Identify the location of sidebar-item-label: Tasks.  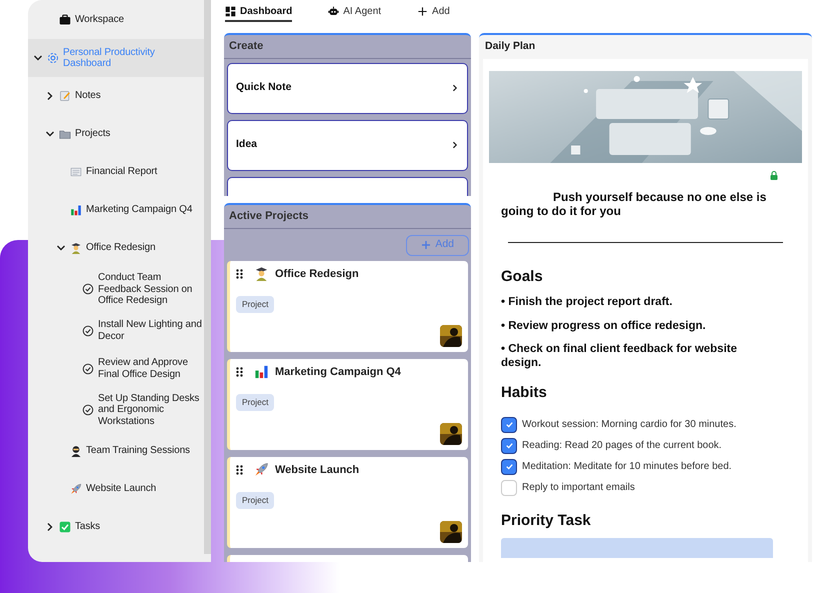
(87, 527).